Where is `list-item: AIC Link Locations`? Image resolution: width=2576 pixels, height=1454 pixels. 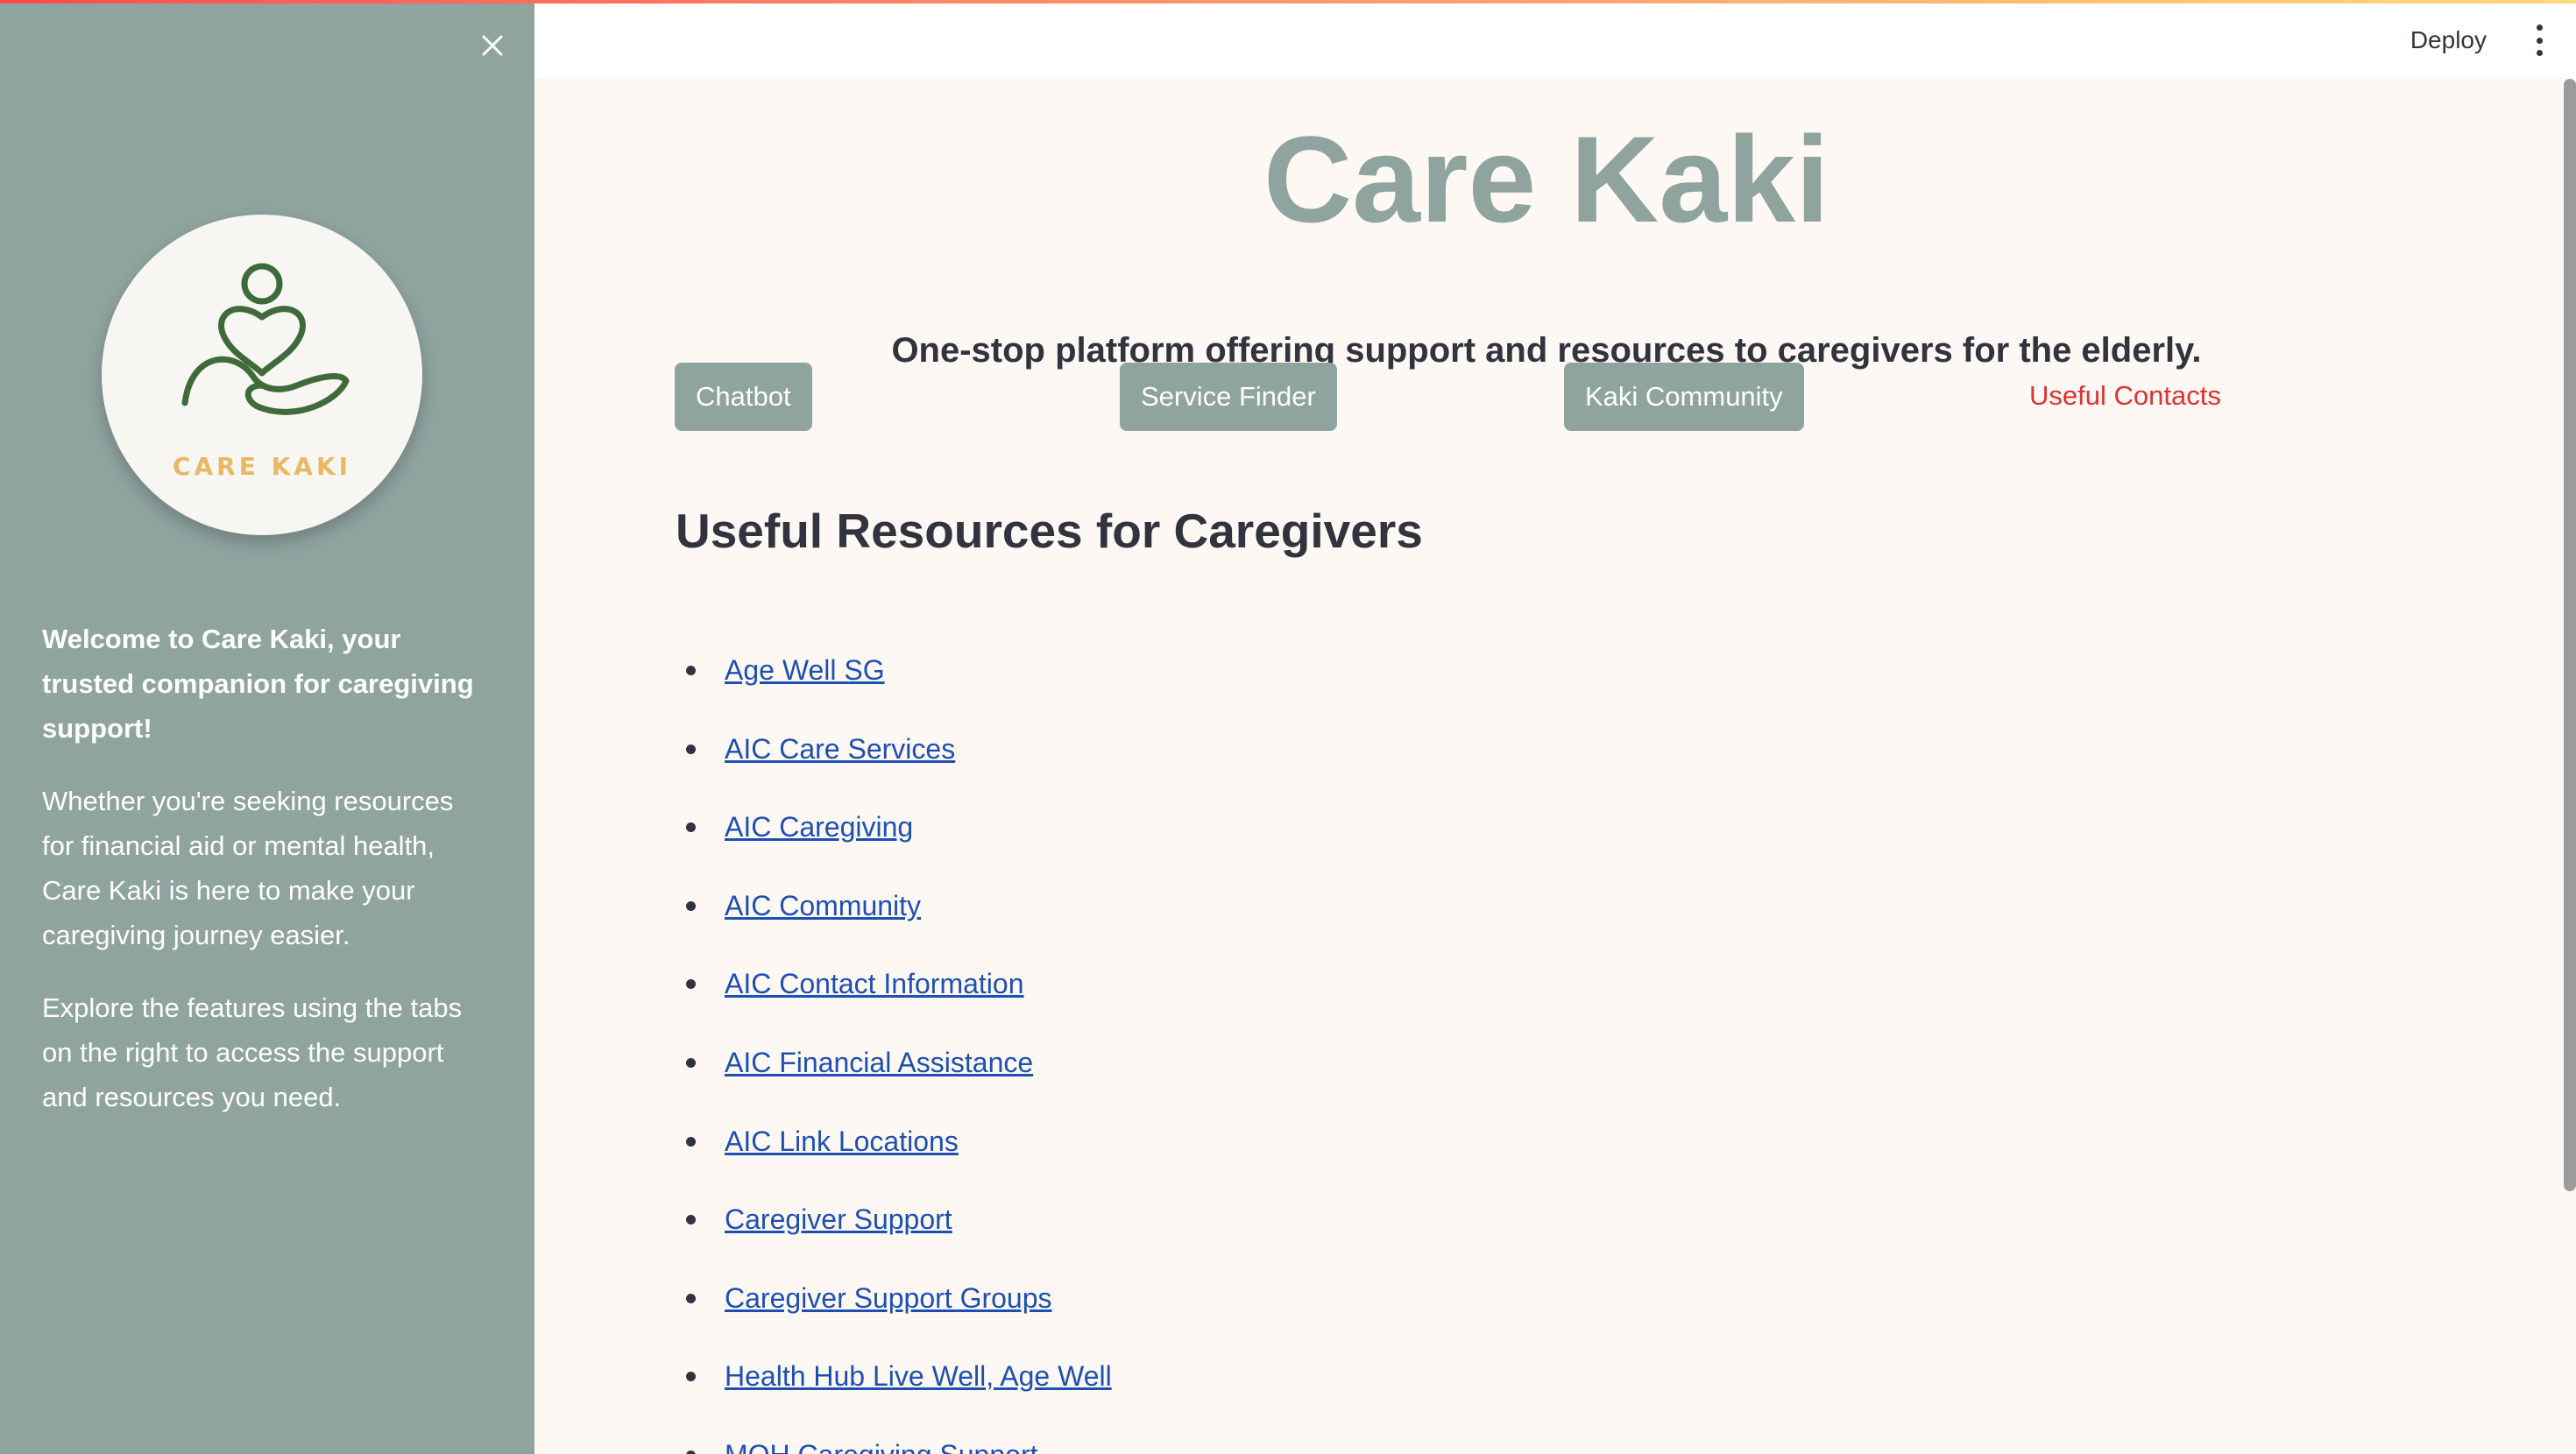
list-item: AIC Link Locations is located at coordinates (894, 1158).